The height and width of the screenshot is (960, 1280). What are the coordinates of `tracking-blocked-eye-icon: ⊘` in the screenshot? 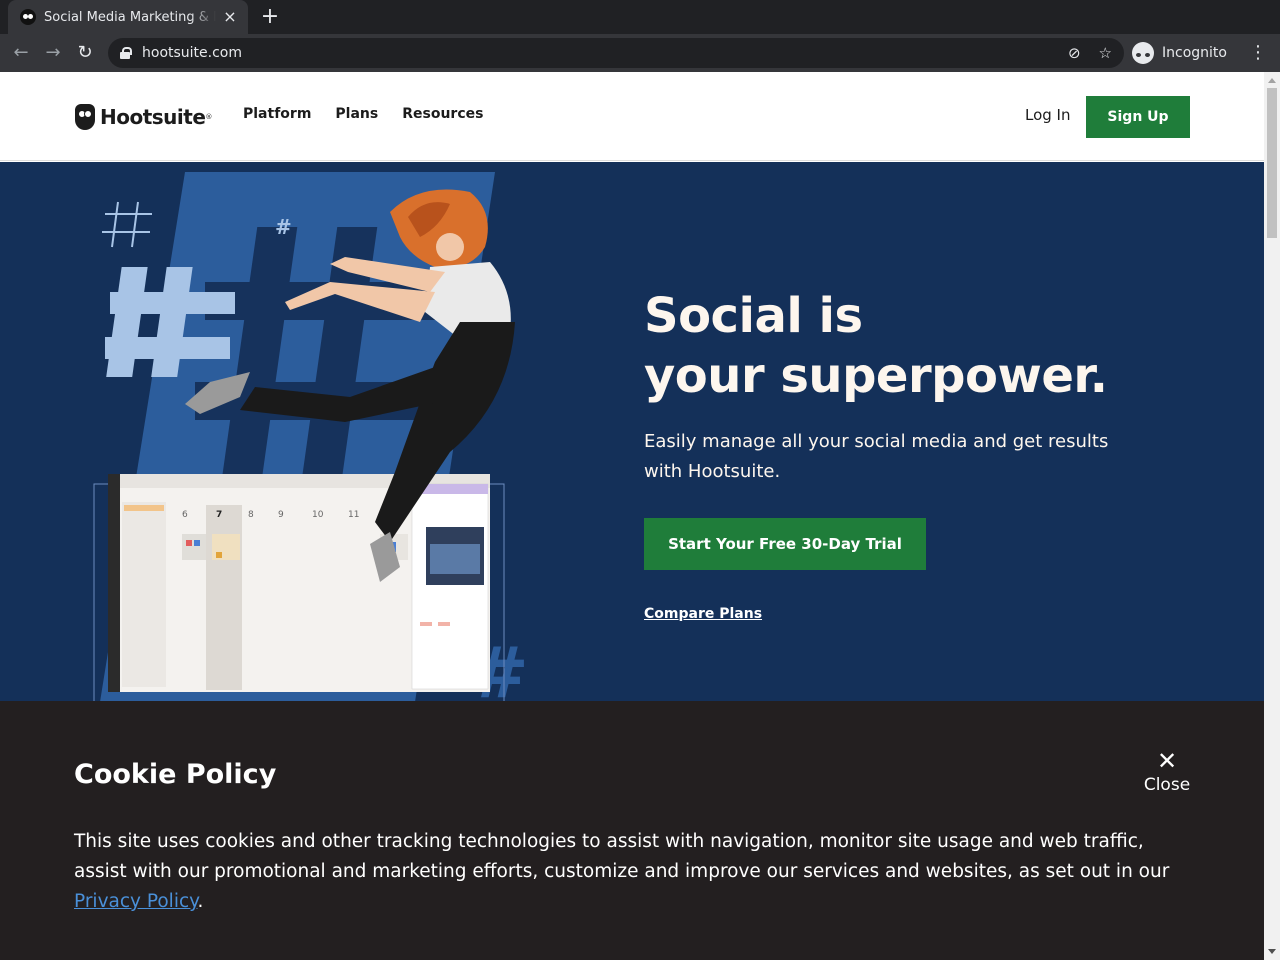 It's located at (1074, 53).